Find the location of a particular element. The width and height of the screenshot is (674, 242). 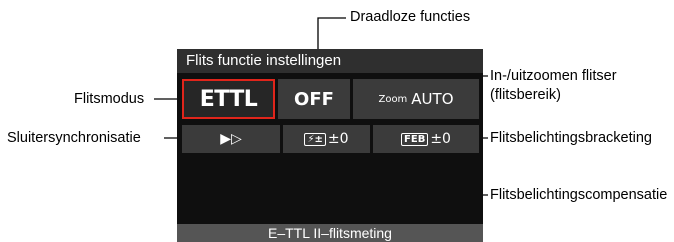

fec-value: ±0 is located at coordinates (338, 139).